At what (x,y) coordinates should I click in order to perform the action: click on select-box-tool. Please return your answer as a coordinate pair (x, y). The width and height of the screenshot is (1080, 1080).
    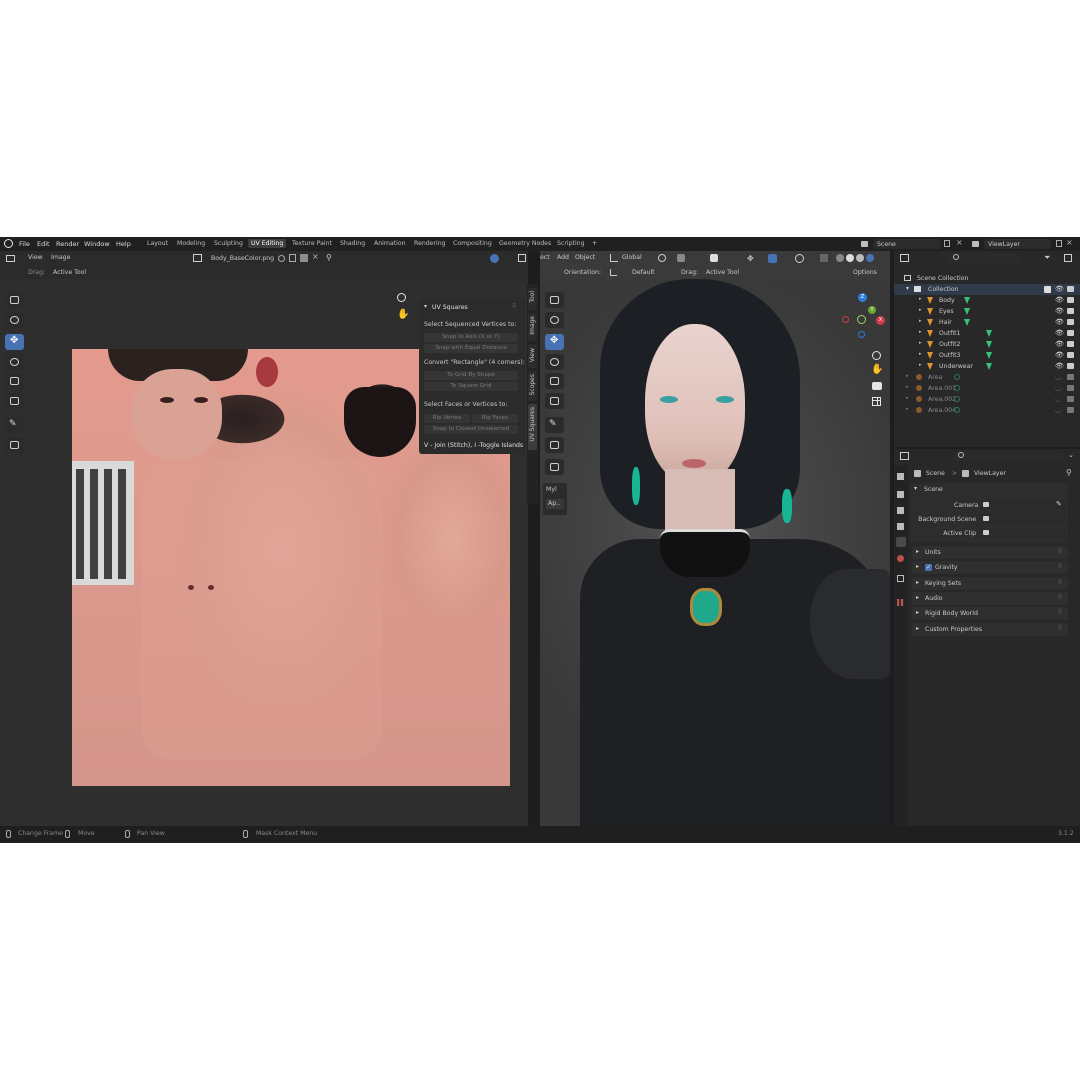
    Looking at the image, I should click on (14, 300).